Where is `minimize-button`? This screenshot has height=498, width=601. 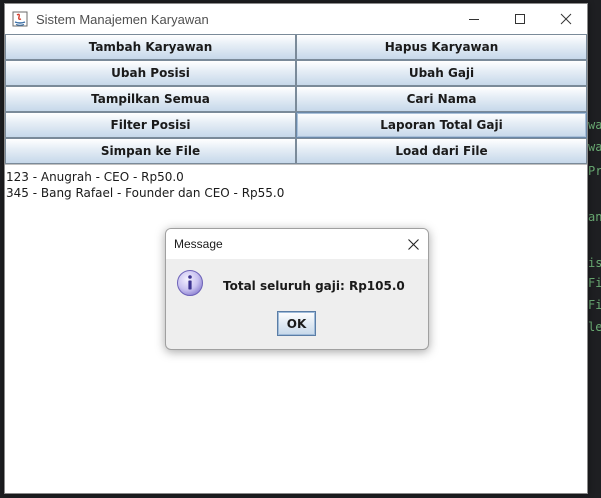 minimize-button is located at coordinates (474, 19).